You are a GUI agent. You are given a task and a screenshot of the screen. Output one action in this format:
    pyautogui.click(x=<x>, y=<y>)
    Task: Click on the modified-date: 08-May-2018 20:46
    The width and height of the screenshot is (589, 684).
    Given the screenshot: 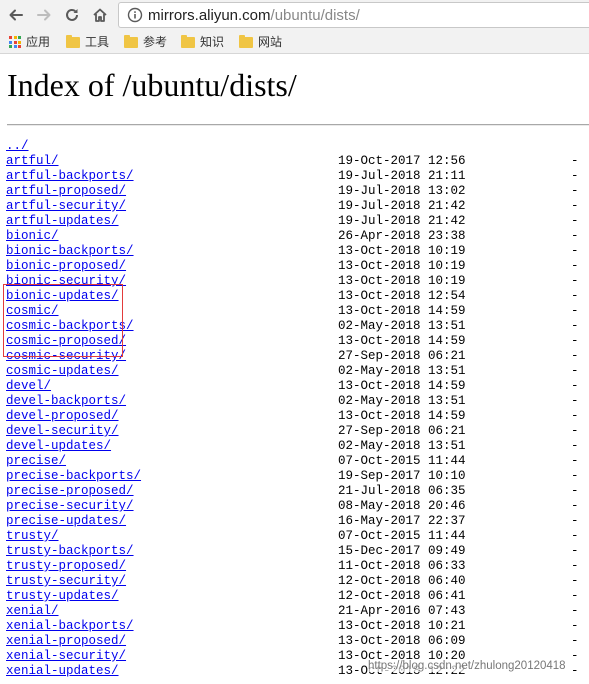 What is the action you would take?
    pyautogui.click(x=402, y=506)
    